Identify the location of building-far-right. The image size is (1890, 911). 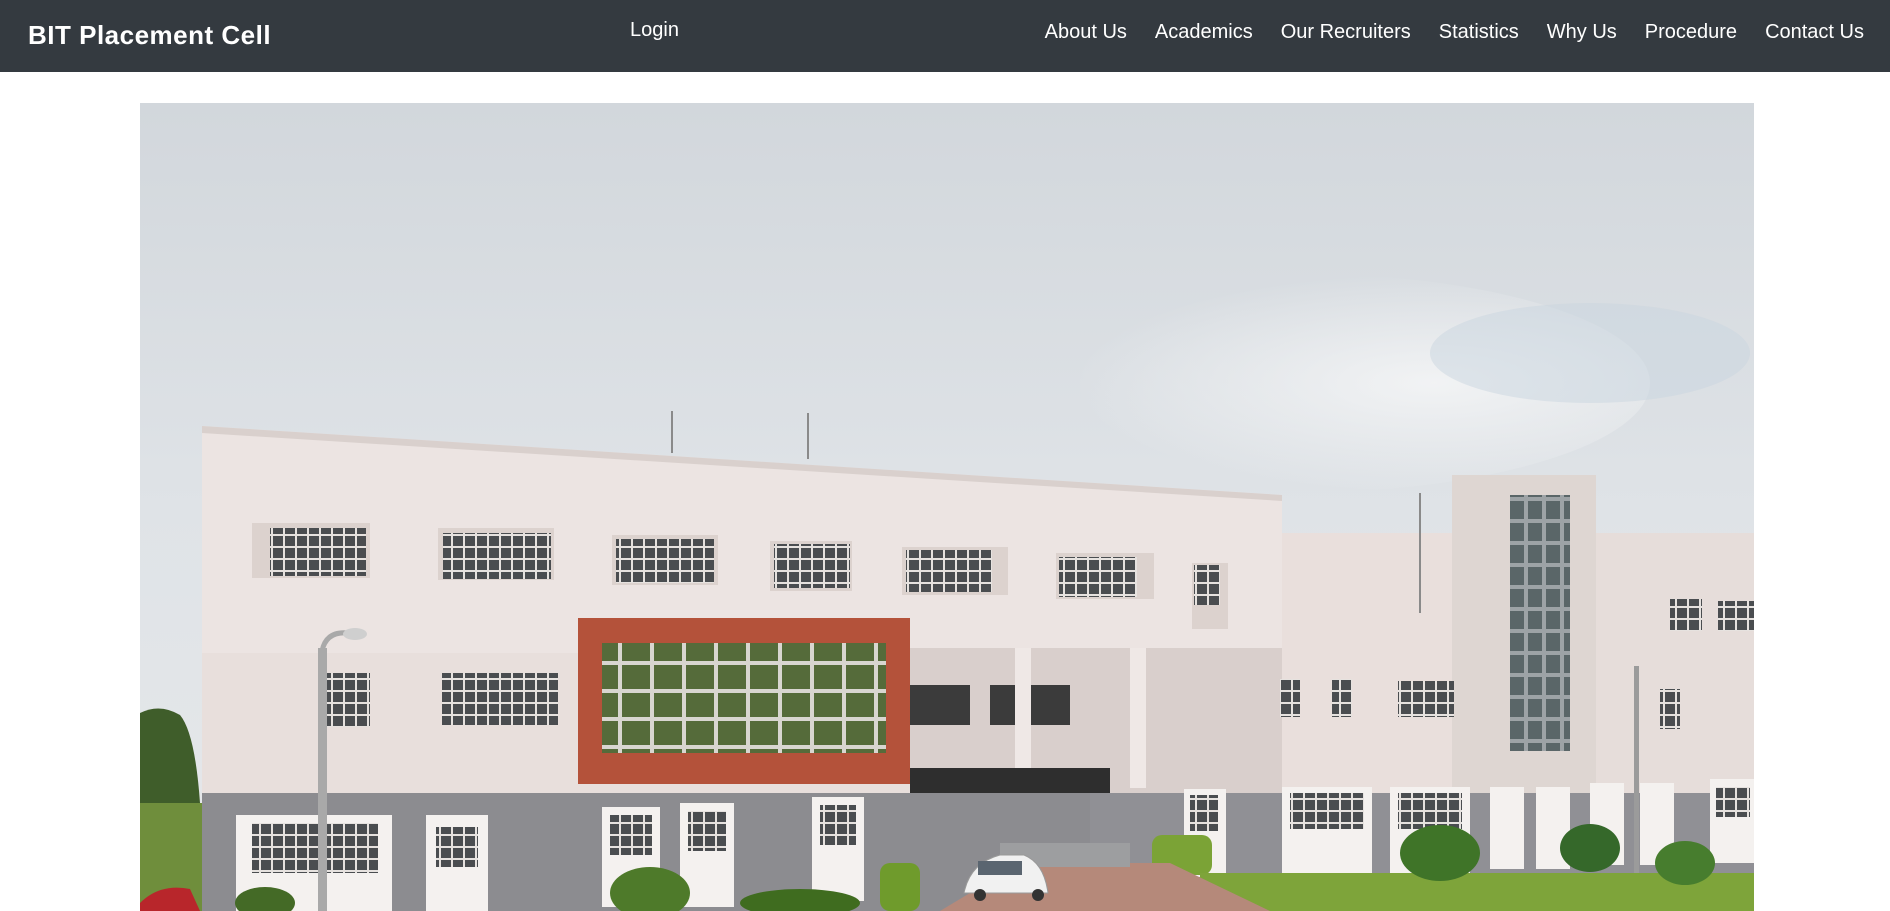
(1675, 663).